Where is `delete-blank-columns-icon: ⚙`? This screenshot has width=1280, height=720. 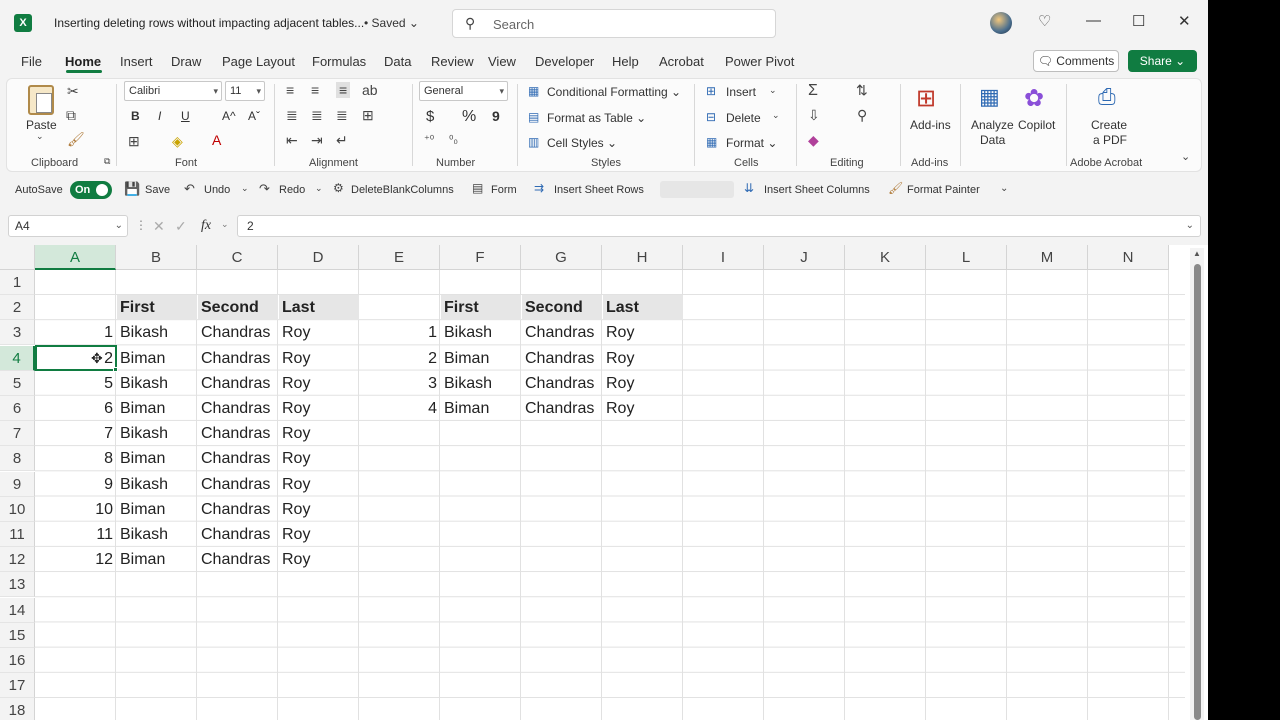
delete-blank-columns-icon: ⚙ is located at coordinates (338, 188).